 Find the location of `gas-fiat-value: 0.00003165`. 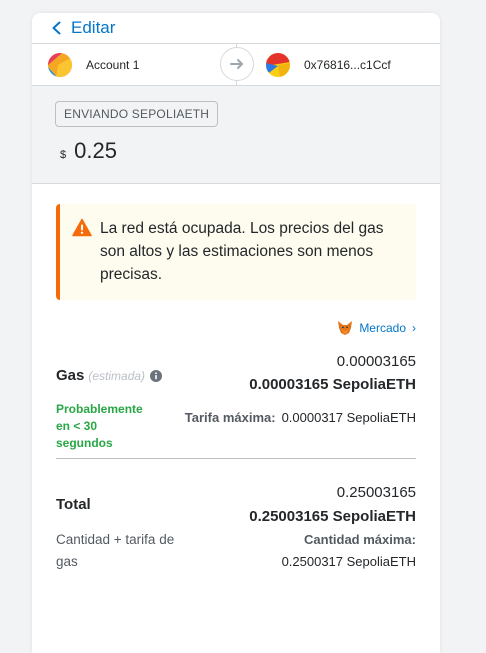

gas-fiat-value: 0.00003165 is located at coordinates (376, 361).